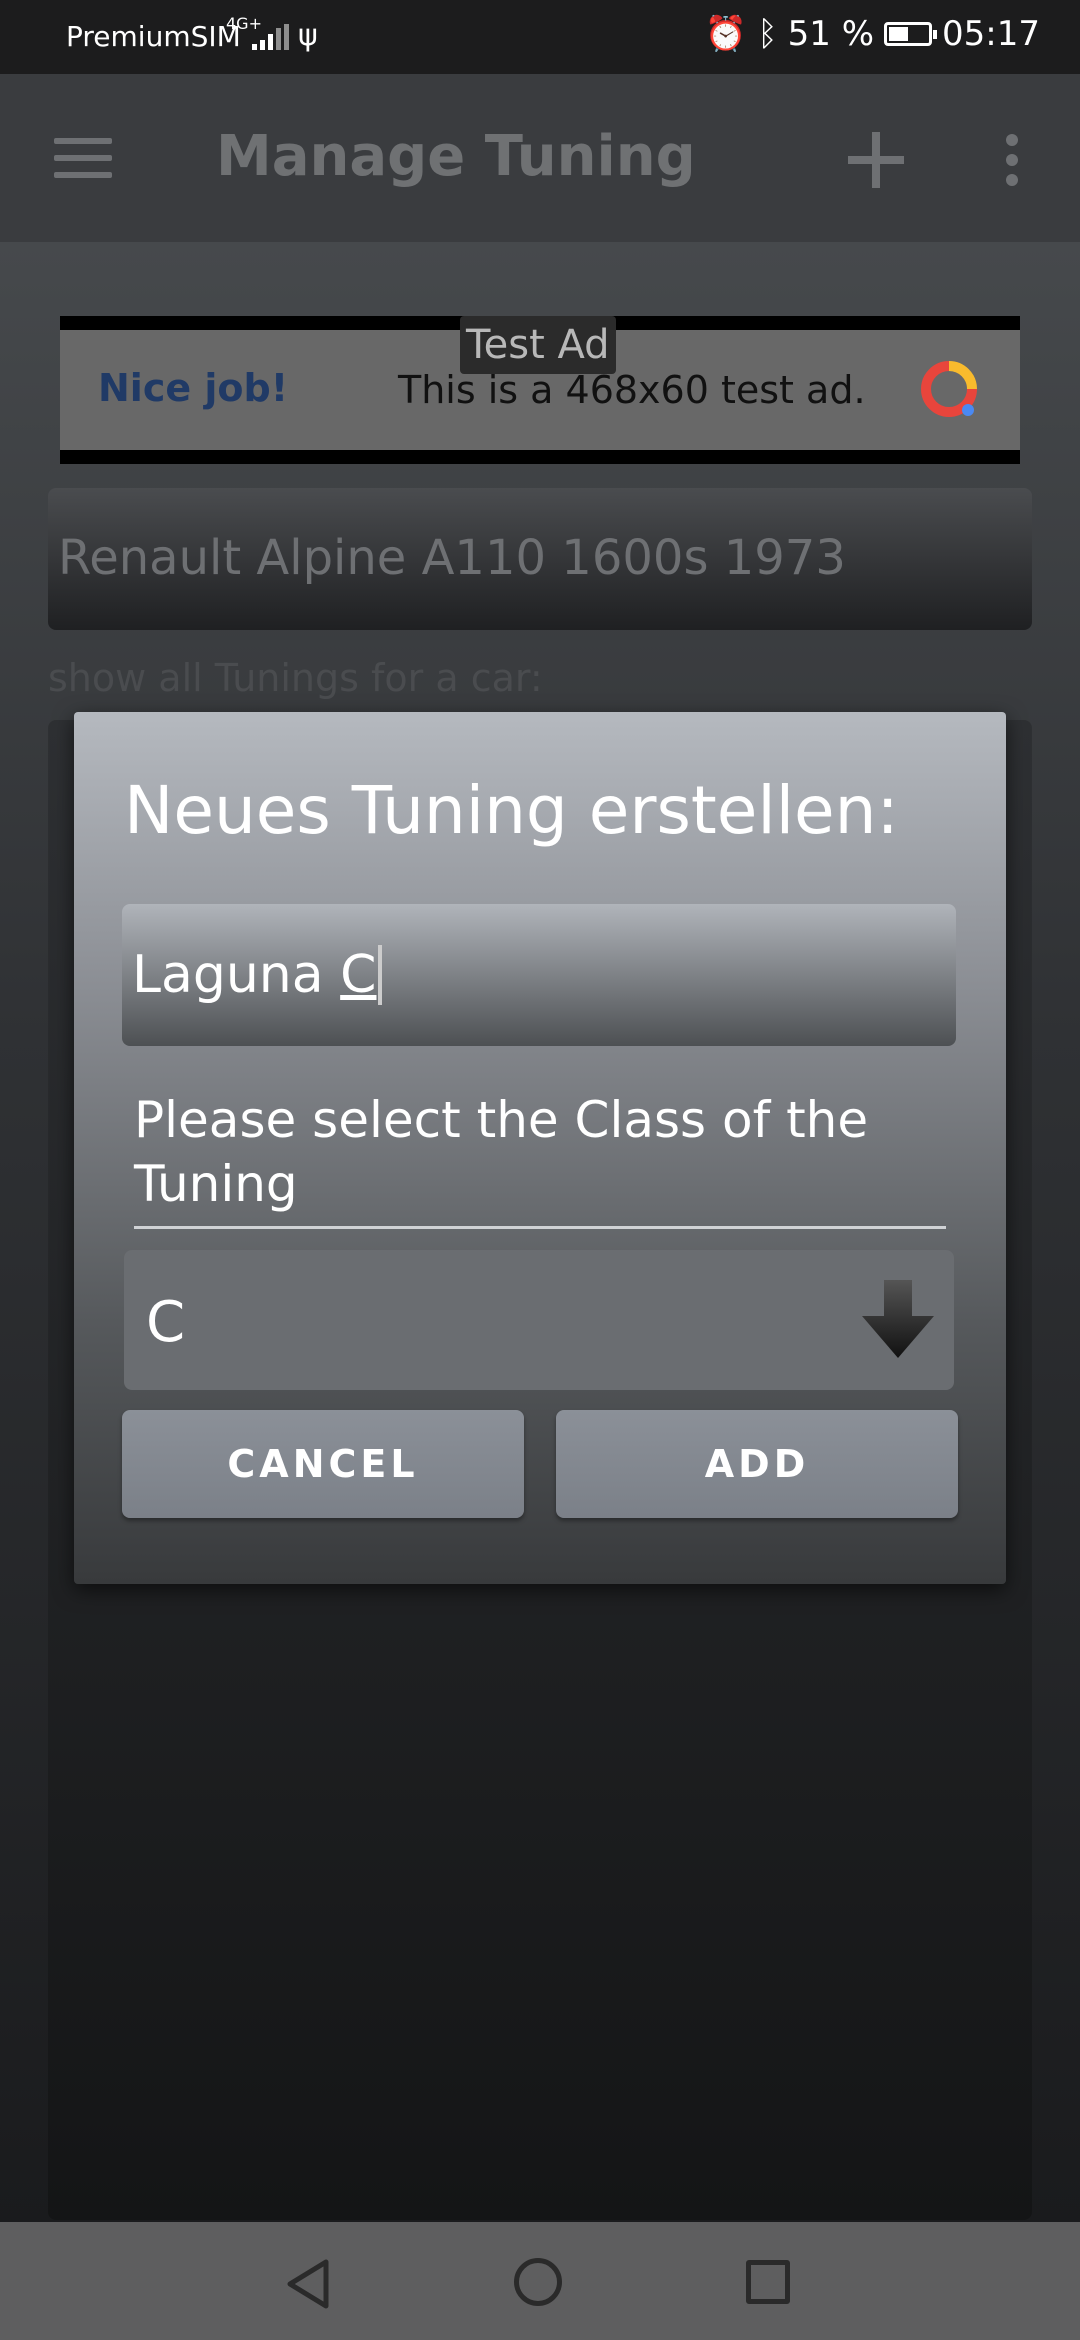 The width and height of the screenshot is (1080, 2340). Describe the element at coordinates (726, 34) in the screenshot. I see `alarm-icon: ⏰` at that location.